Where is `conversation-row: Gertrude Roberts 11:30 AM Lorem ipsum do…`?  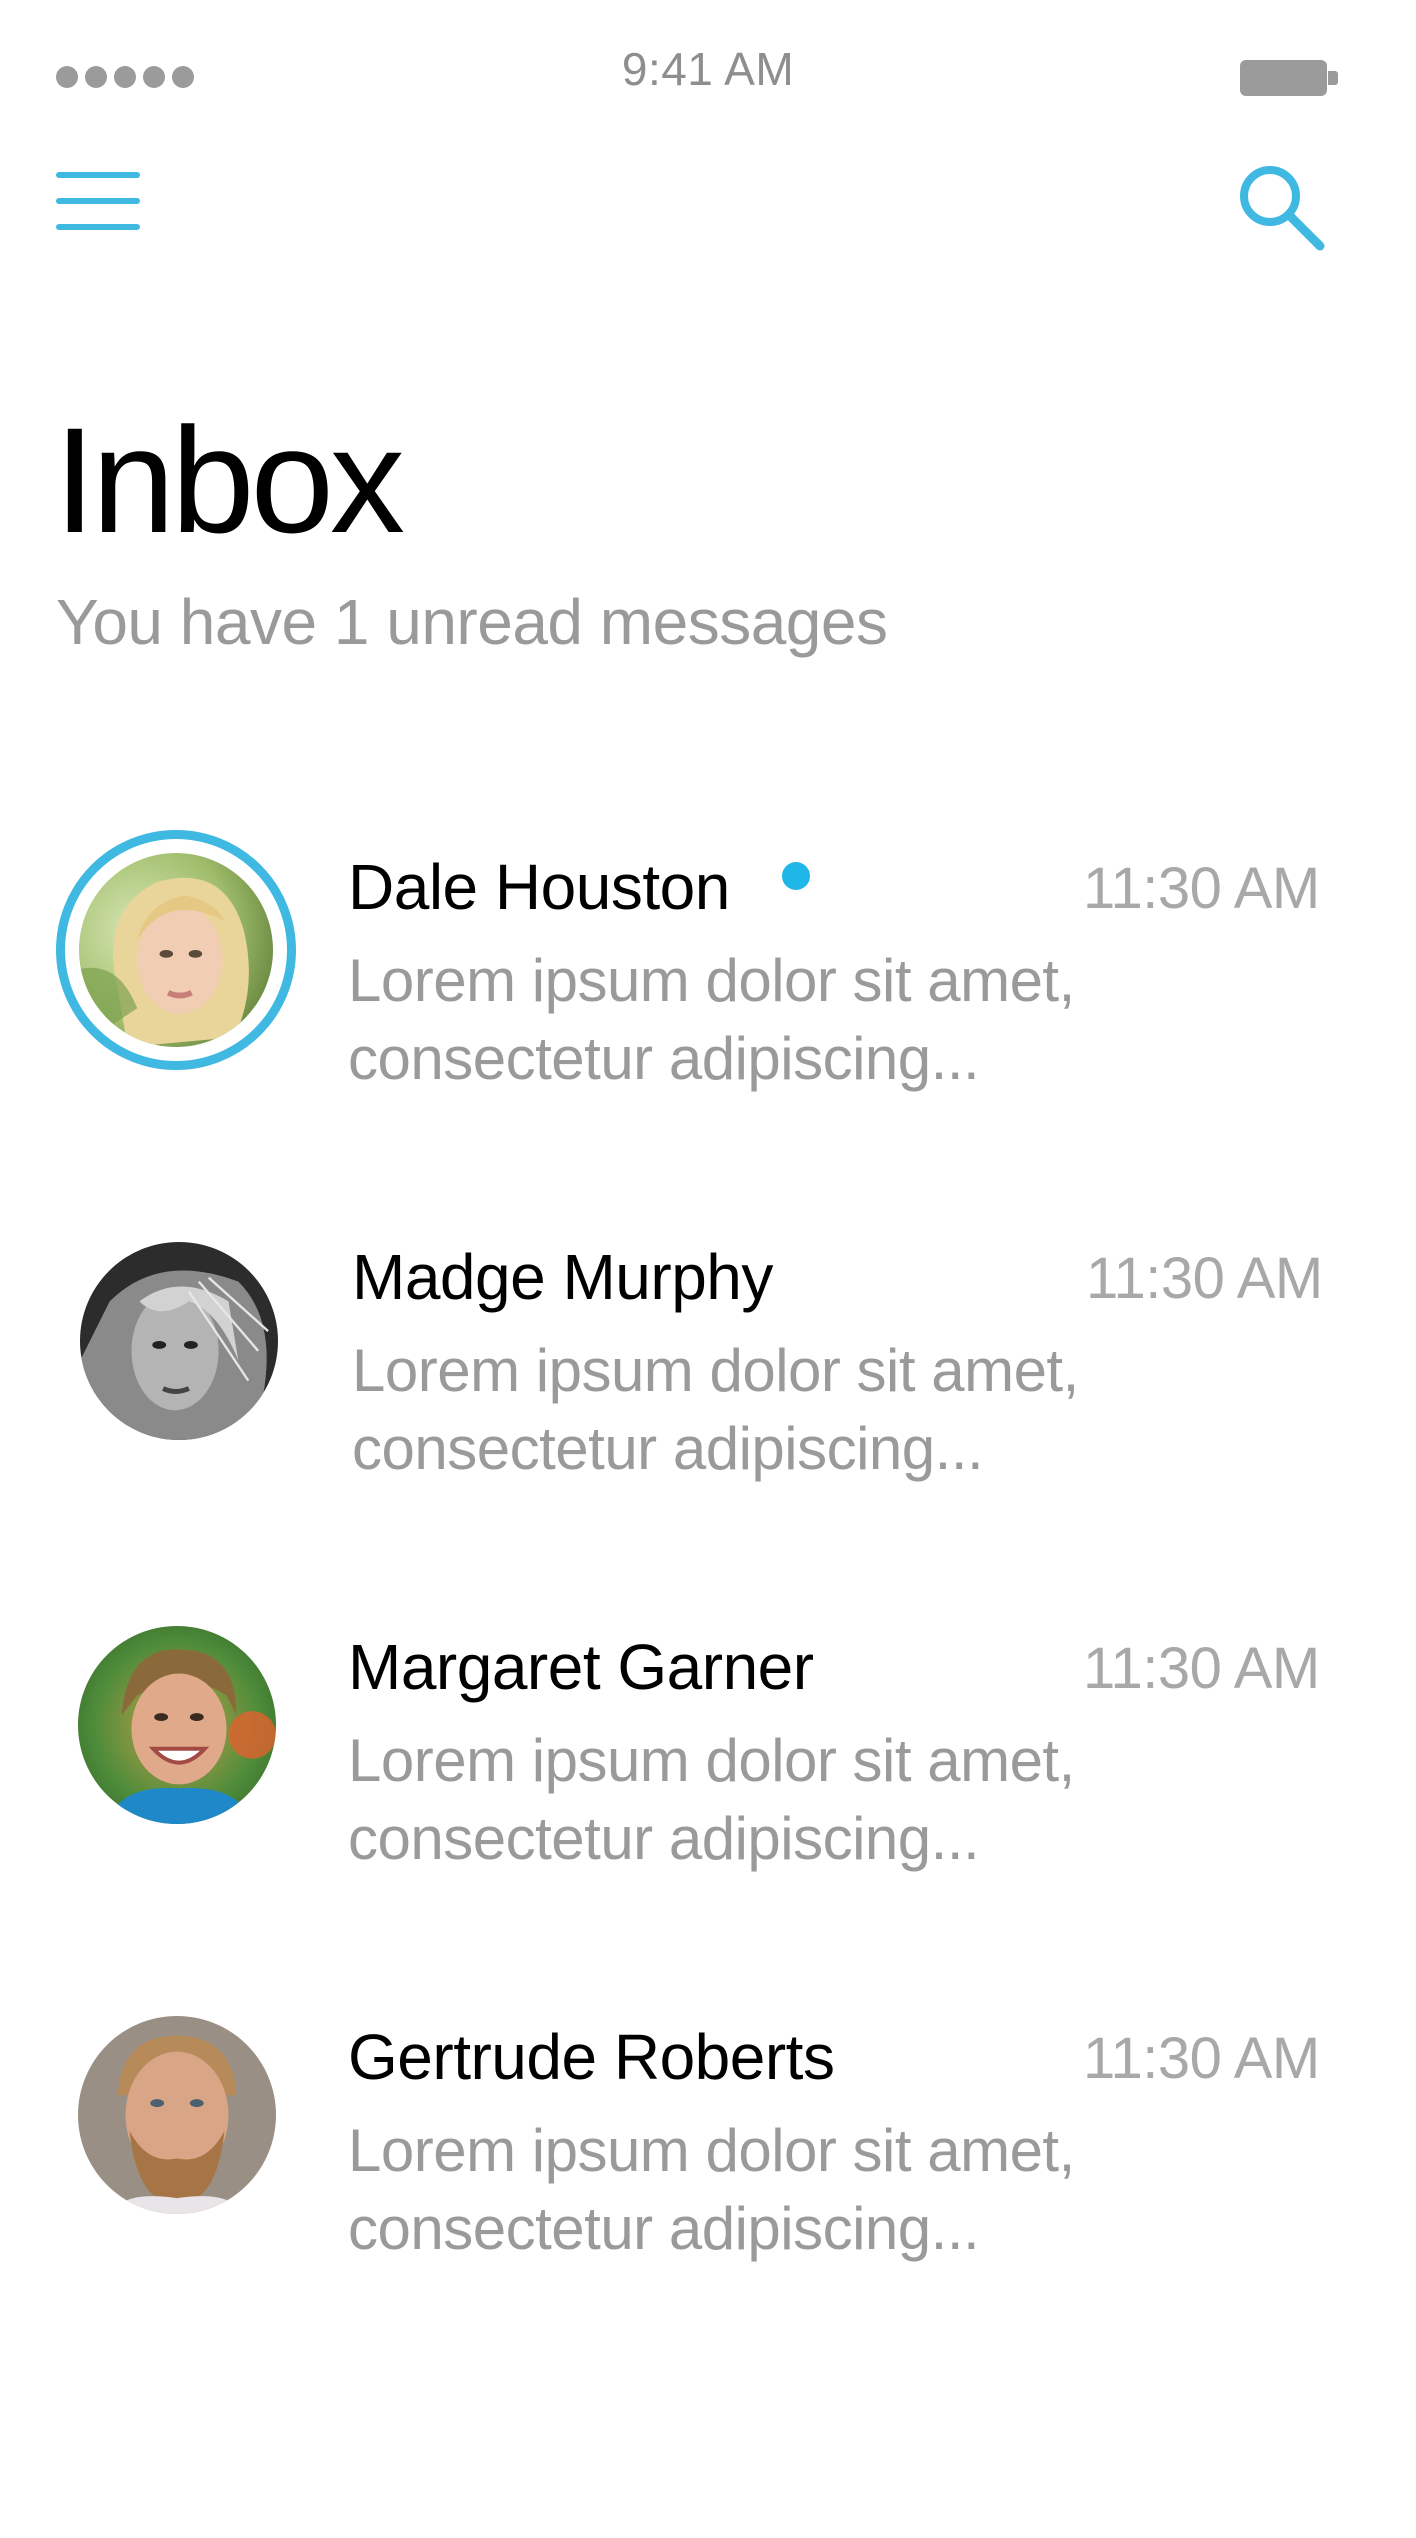 conversation-row: Gertrude Roberts 11:30 AM Lorem ipsum do… is located at coordinates (708, 2150).